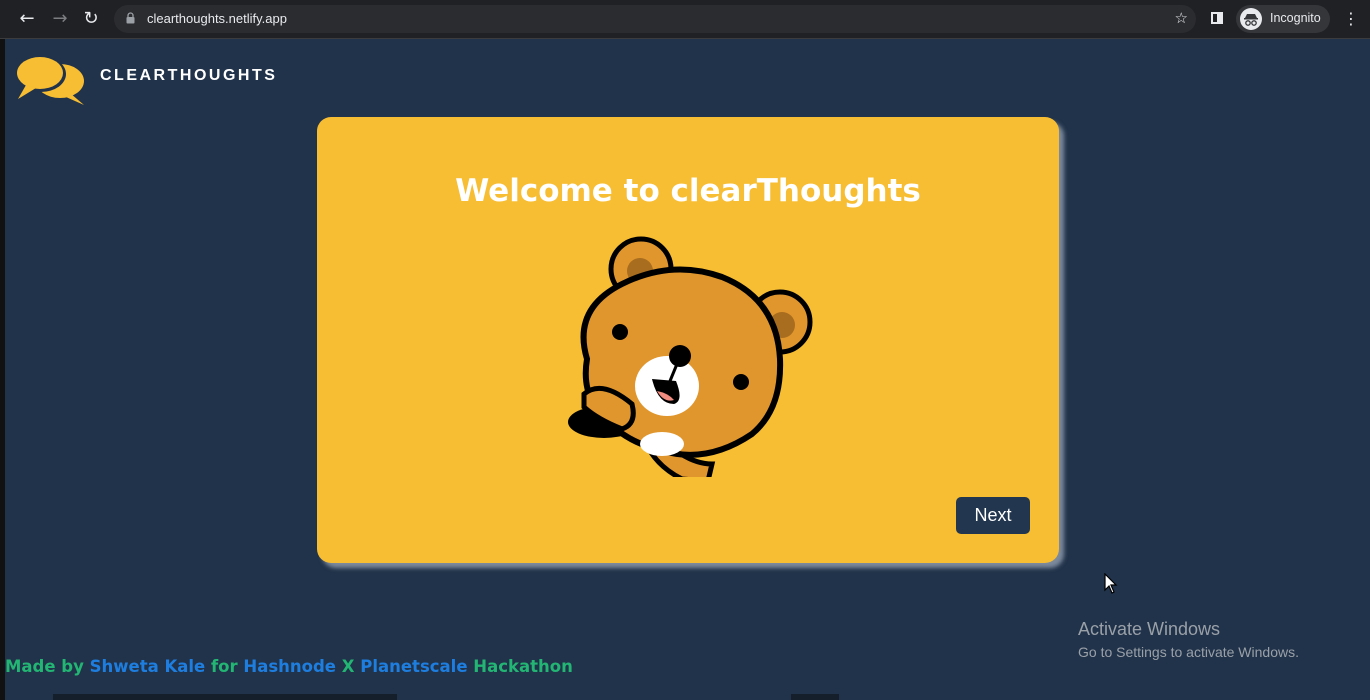 This screenshot has height=700, width=1370. What do you see at coordinates (413, 666) in the screenshot?
I see `footer-planetscale-link: Planetscale` at bounding box center [413, 666].